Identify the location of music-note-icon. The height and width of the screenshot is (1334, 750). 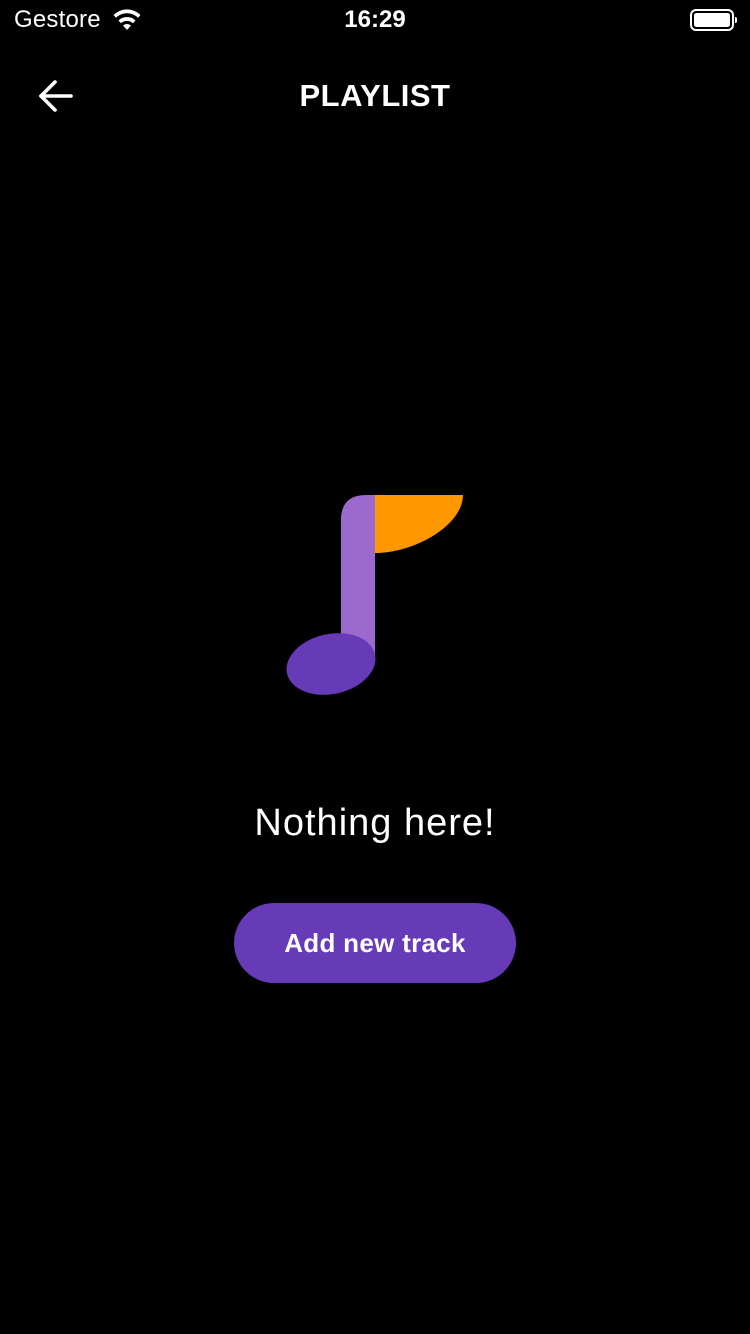
(374, 595).